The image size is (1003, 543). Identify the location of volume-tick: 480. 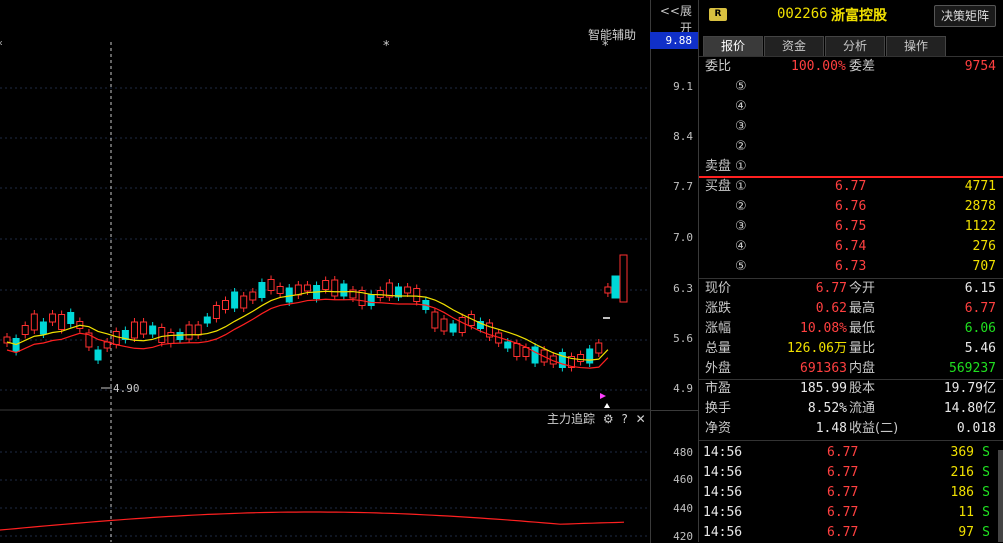
(683, 452).